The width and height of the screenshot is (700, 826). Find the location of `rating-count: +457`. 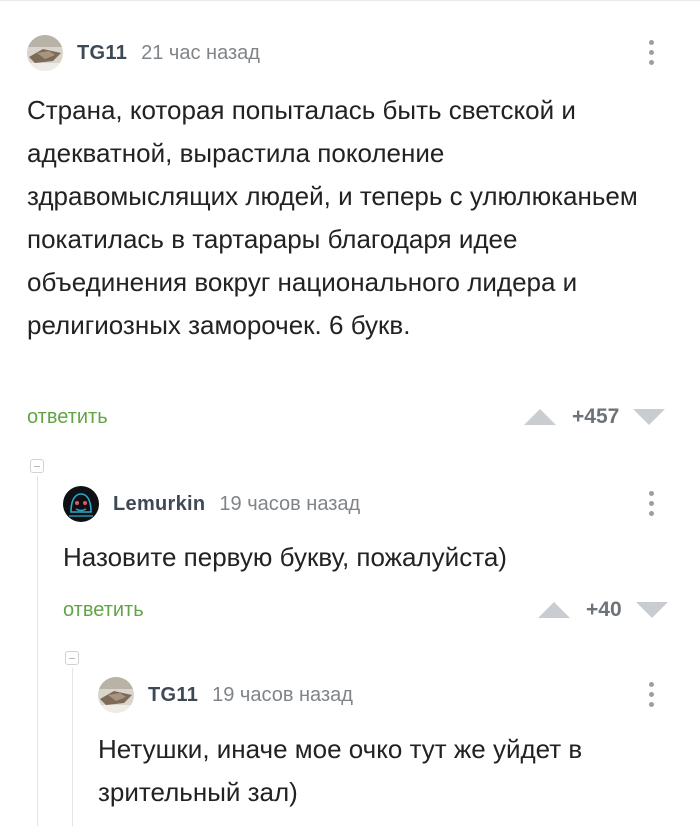

rating-count: +457 is located at coordinates (596, 416).